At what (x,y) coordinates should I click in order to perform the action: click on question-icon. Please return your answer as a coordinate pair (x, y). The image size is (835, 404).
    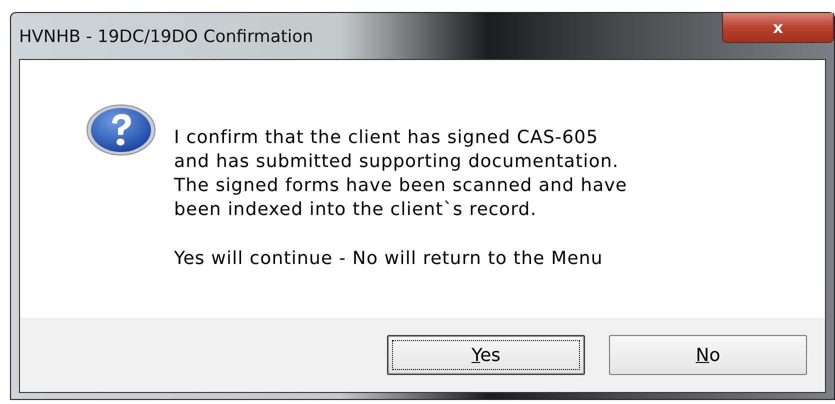
    Looking at the image, I should click on (121, 130).